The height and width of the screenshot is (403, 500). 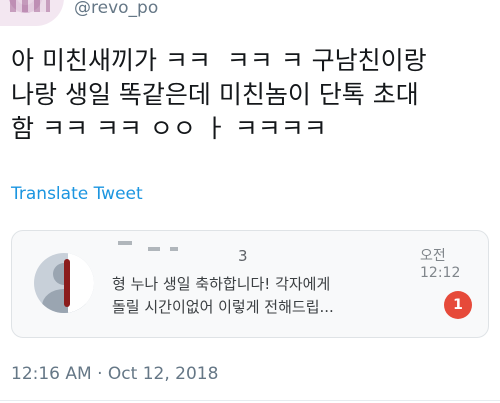 What do you see at coordinates (77, 194) in the screenshot?
I see `translate-tweet-link: Translate Tweet` at bounding box center [77, 194].